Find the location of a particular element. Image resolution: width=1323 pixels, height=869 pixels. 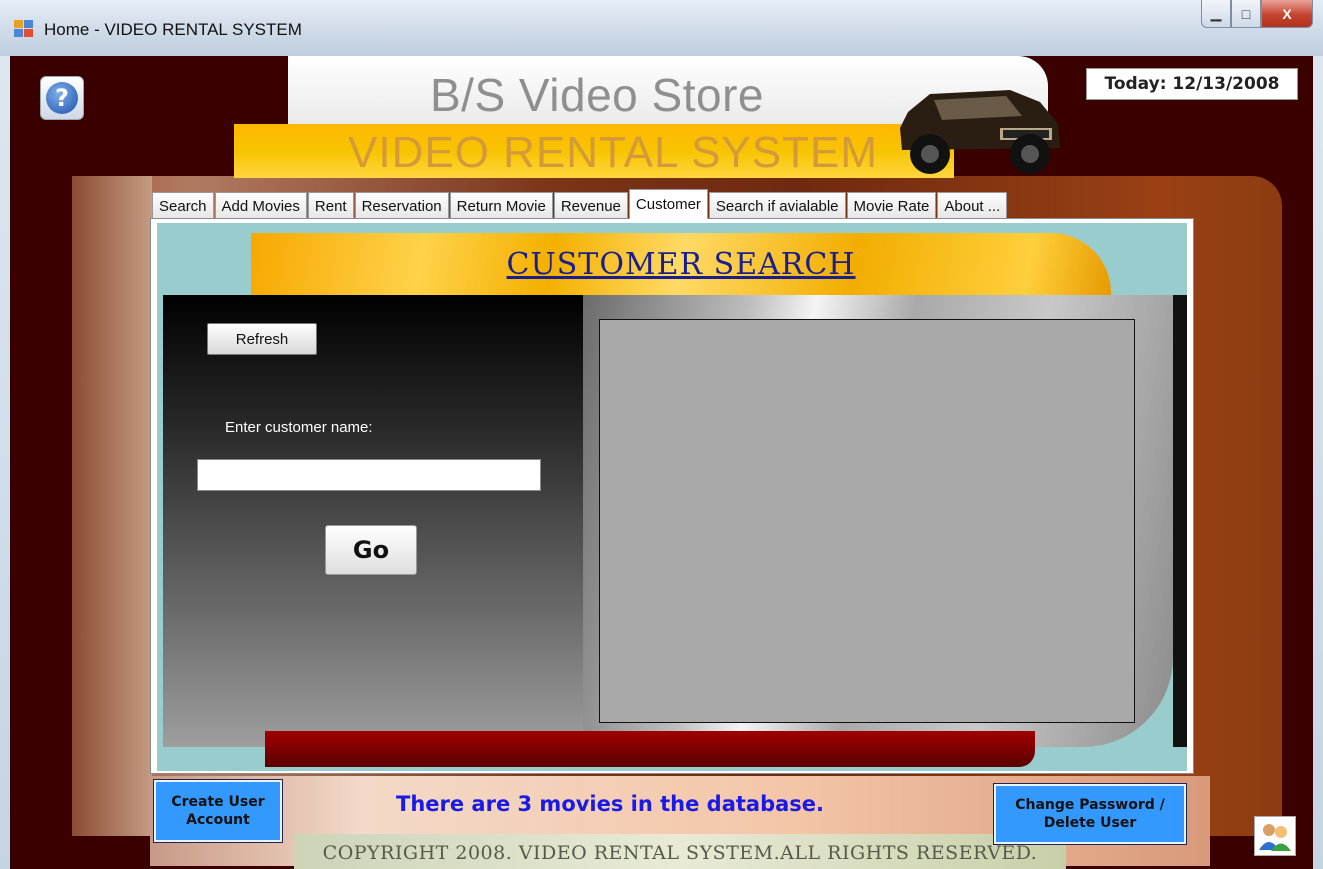

tab-reservation: Reservation is located at coordinates (401, 205).